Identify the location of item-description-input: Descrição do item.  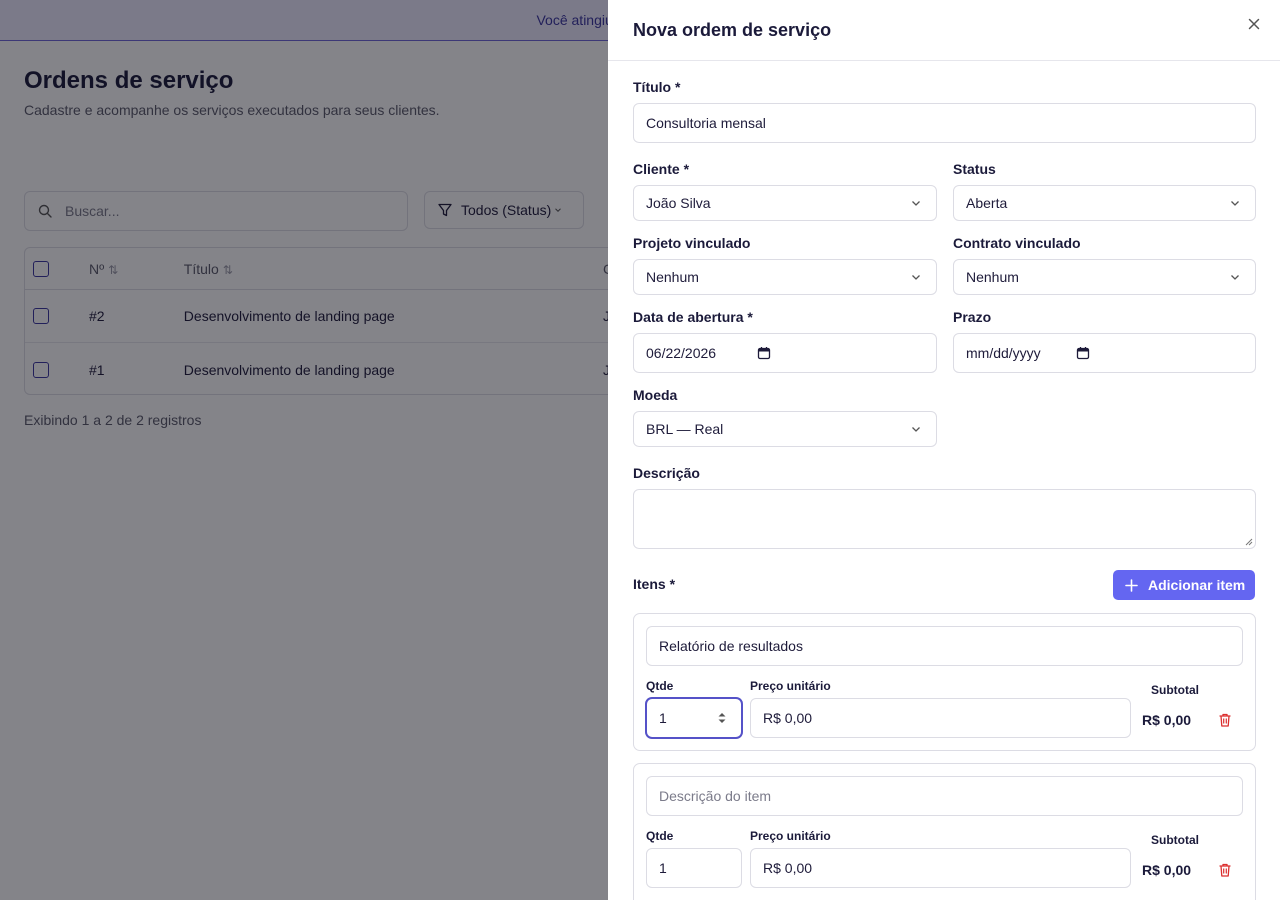
(944, 796).